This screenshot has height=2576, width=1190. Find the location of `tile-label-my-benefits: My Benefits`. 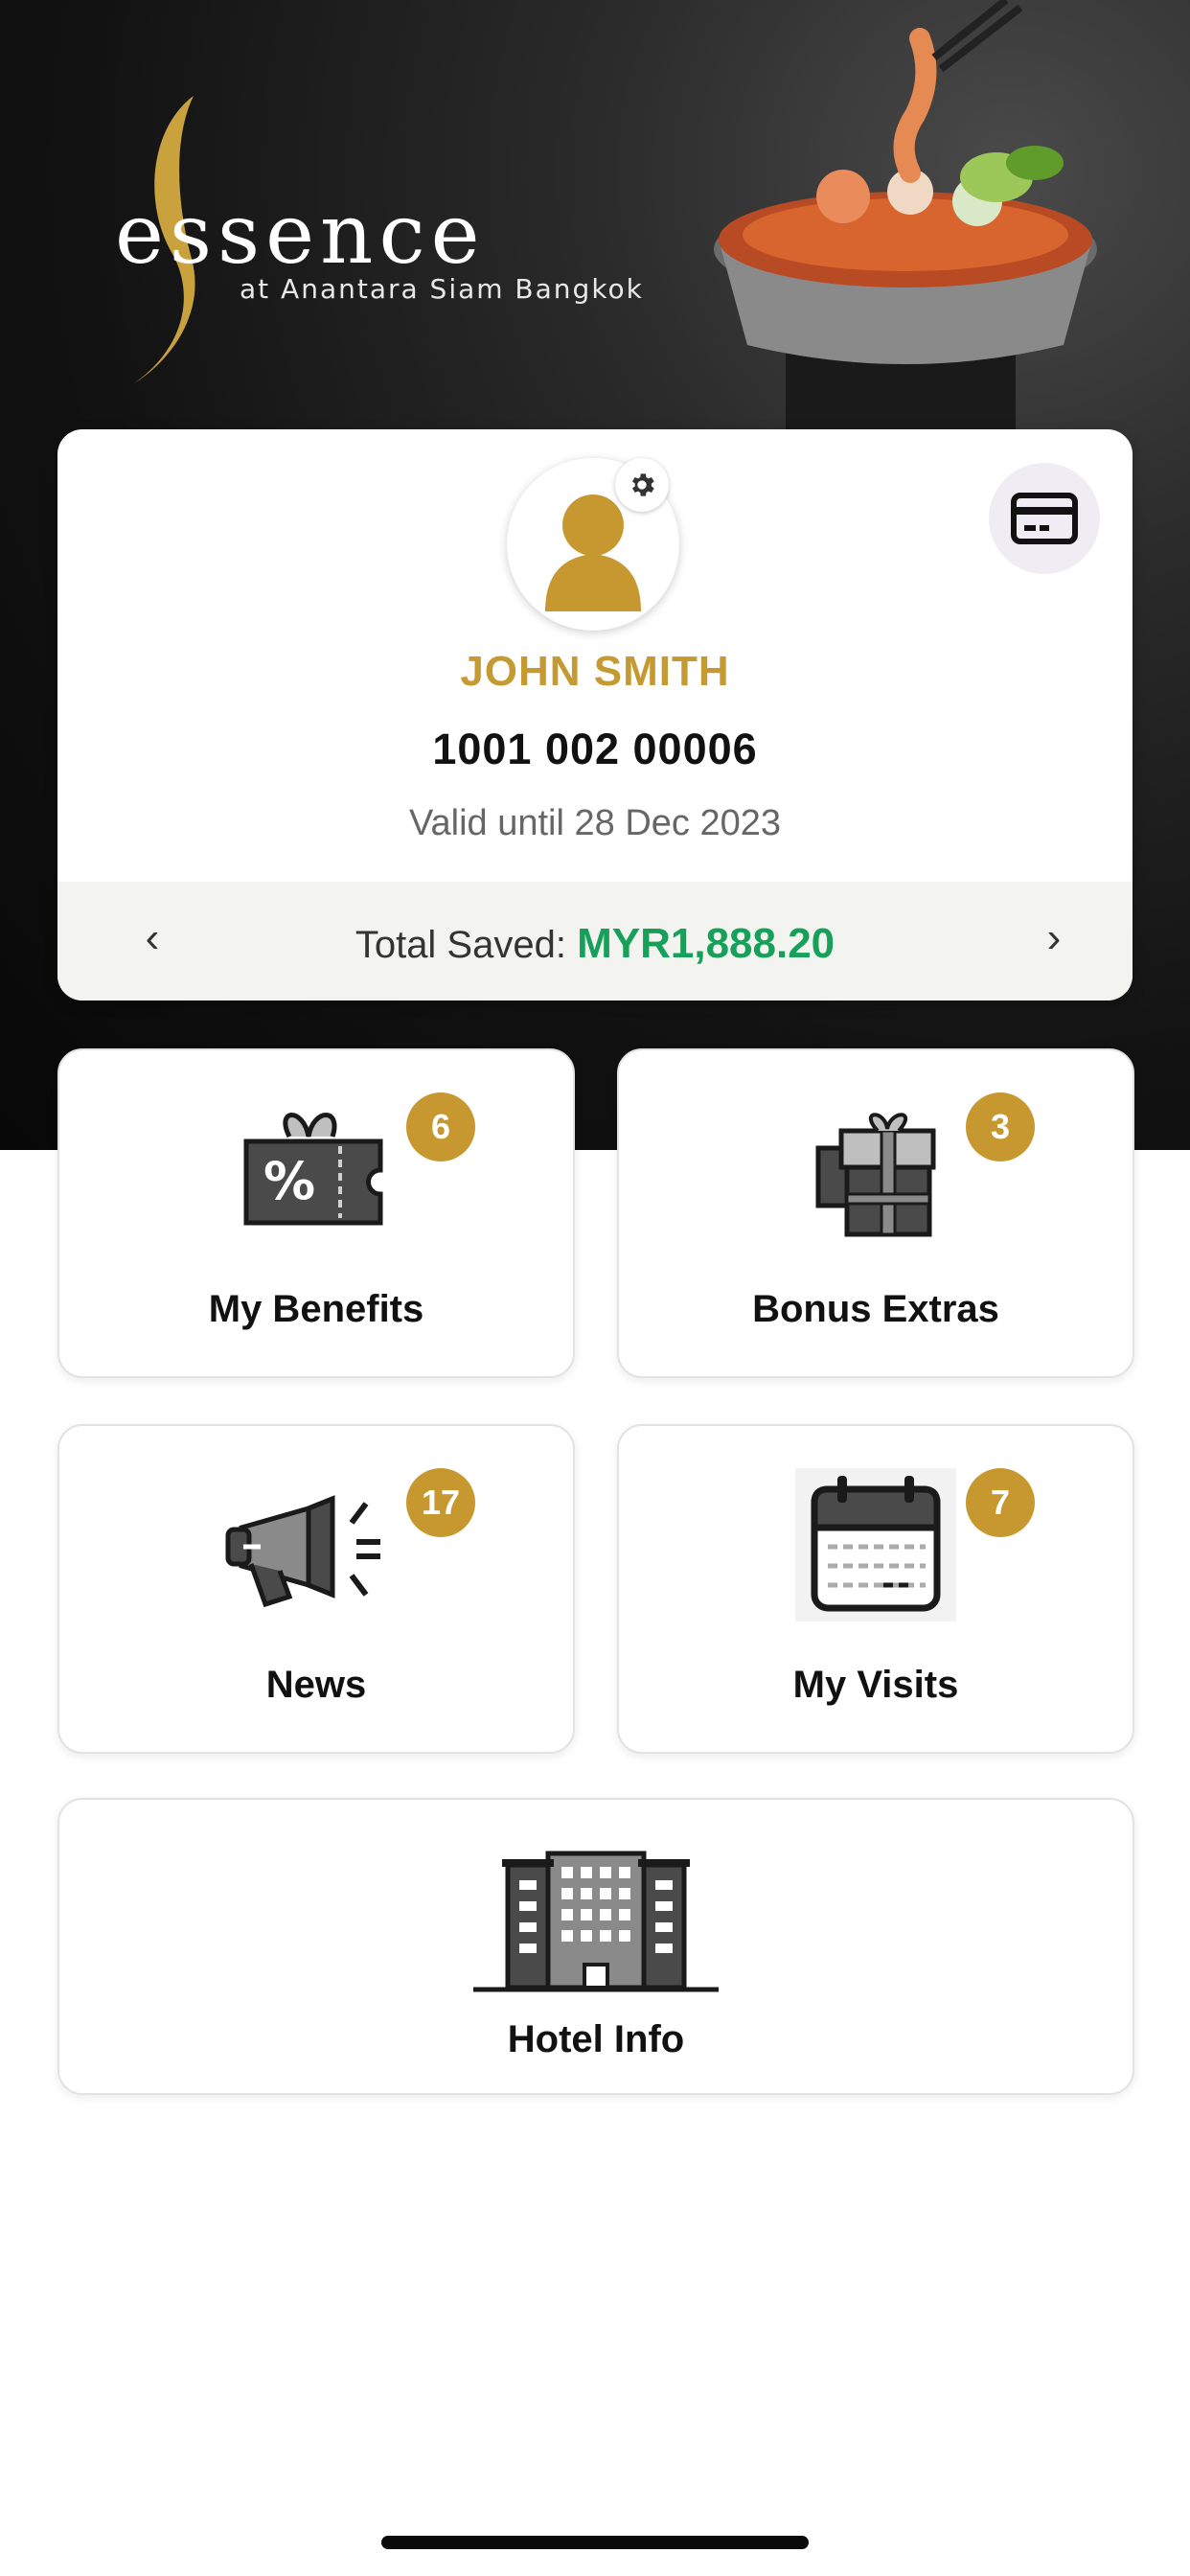

tile-label-my-benefits: My Benefits is located at coordinates (316, 1309).